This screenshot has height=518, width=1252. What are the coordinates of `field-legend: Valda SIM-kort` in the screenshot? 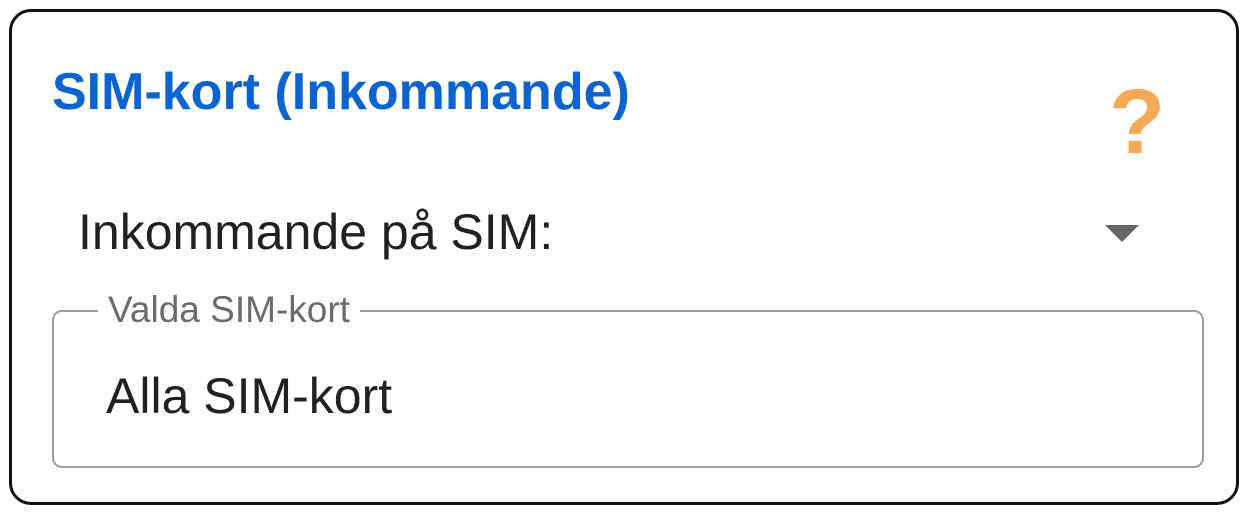 It's located at (229, 310).